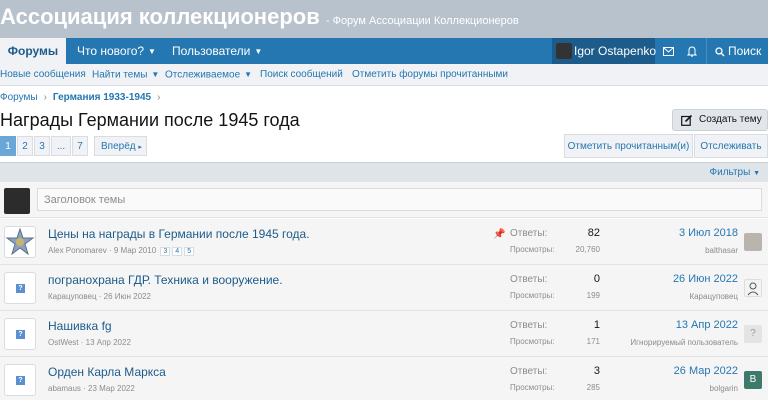  What do you see at coordinates (753, 380) in the screenshot?
I see `avatar: B` at bounding box center [753, 380].